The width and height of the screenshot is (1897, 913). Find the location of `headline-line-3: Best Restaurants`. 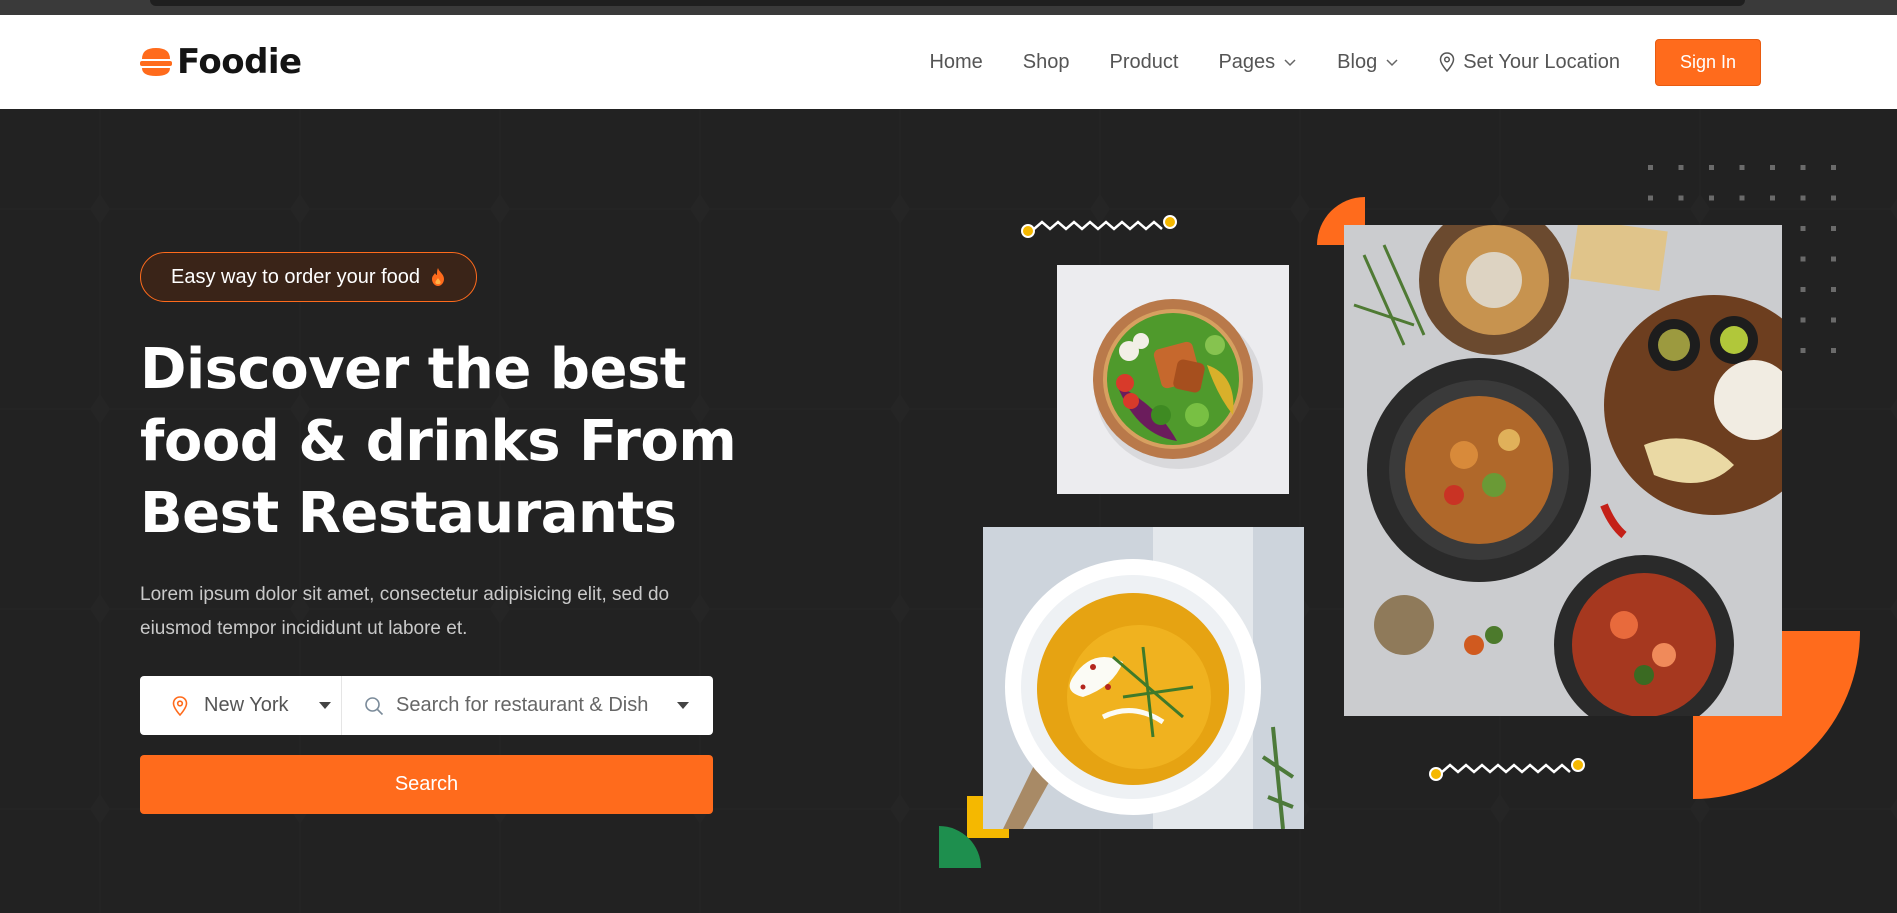

headline-line-3: Best Restaurants is located at coordinates (408, 513).